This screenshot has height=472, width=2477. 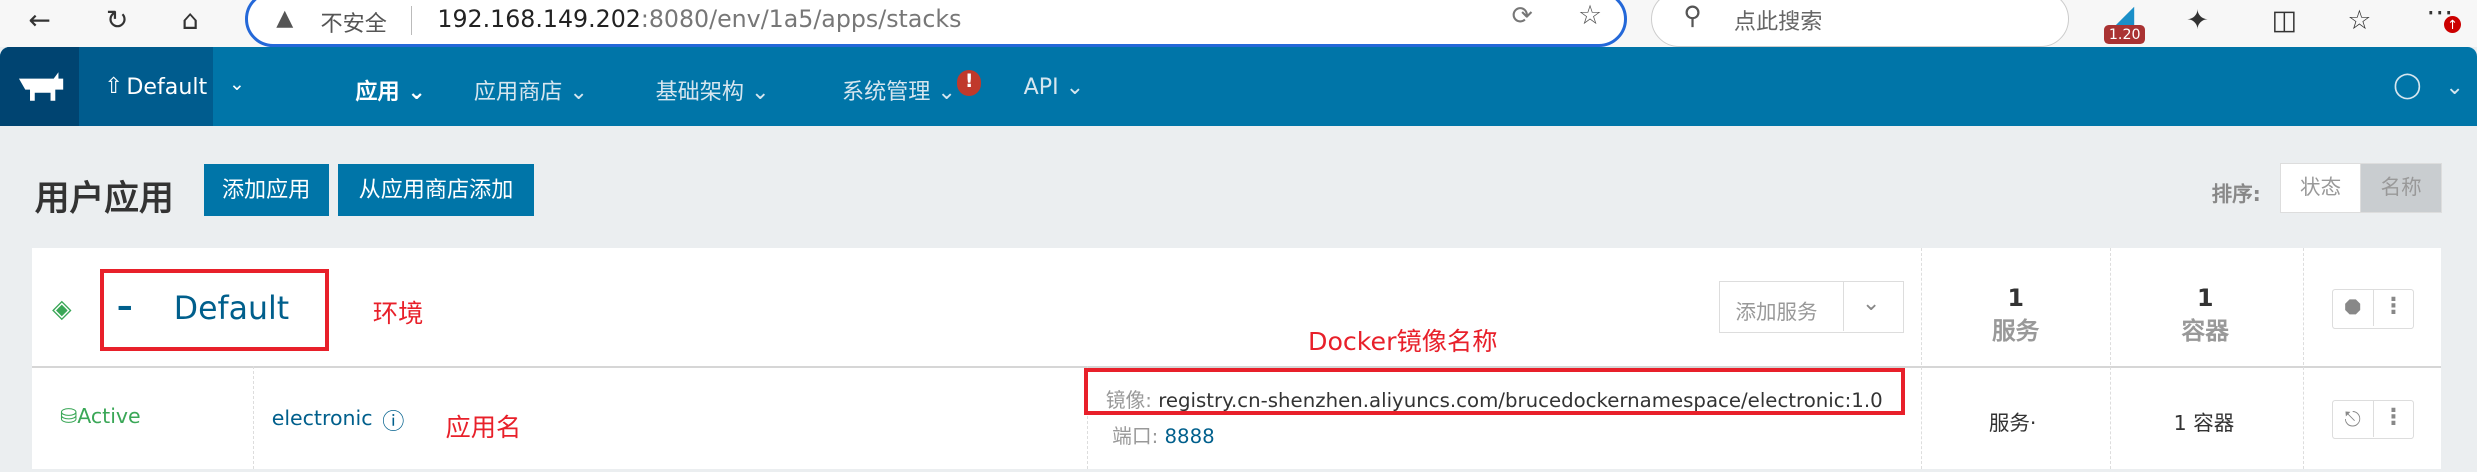 I want to click on nav-api: API ⌄, so click(x=1054, y=87).